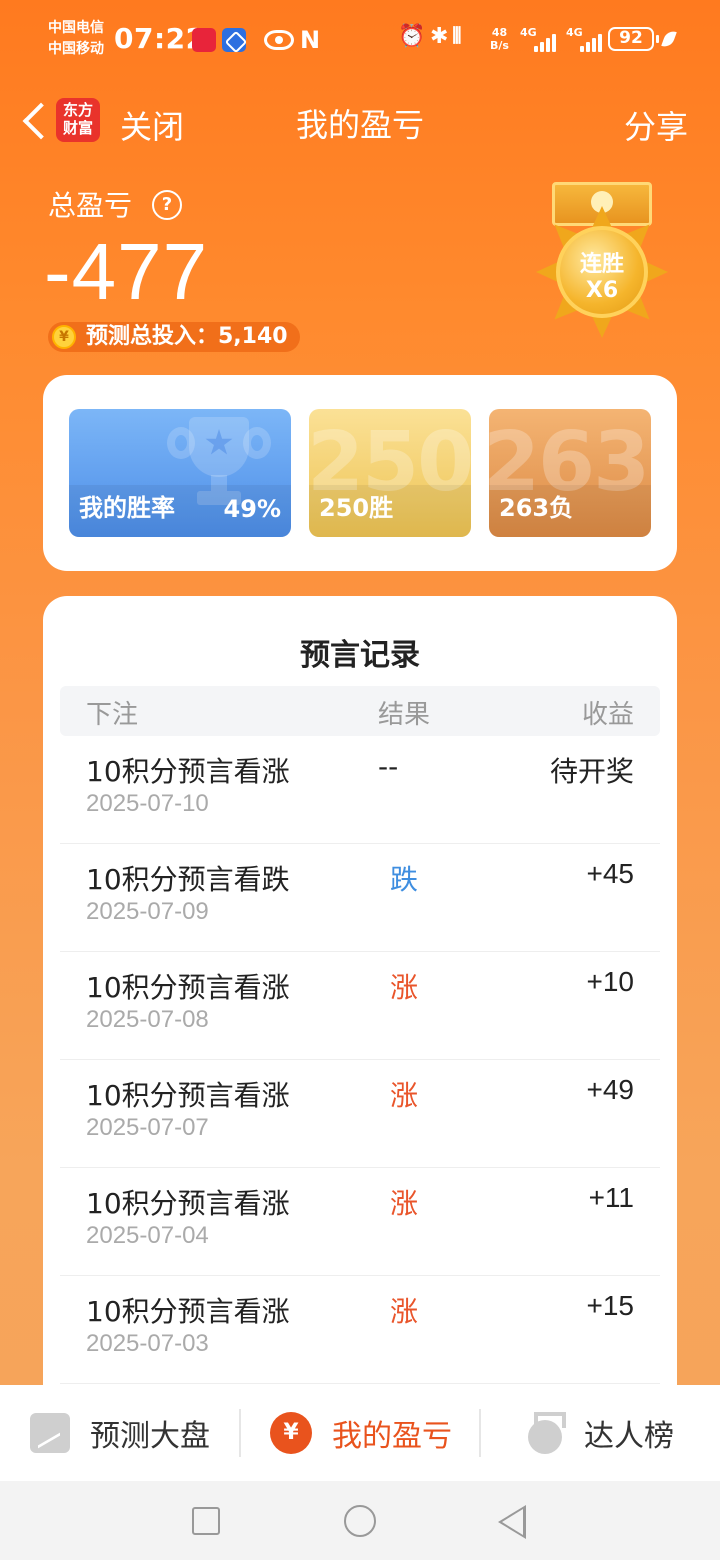  What do you see at coordinates (536, 508) in the screenshot?
I see `losses-label: 263负` at bounding box center [536, 508].